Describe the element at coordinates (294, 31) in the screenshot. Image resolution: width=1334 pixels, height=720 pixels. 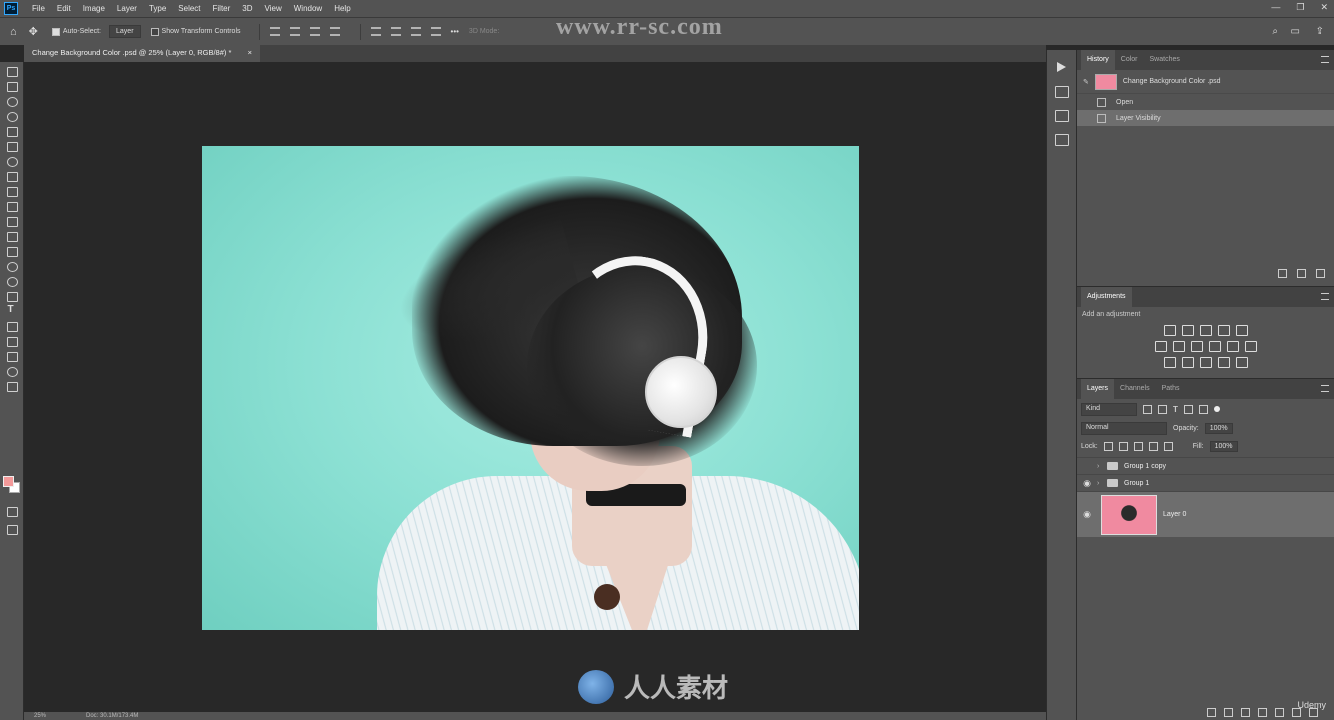
I see `align-center-icon` at that location.